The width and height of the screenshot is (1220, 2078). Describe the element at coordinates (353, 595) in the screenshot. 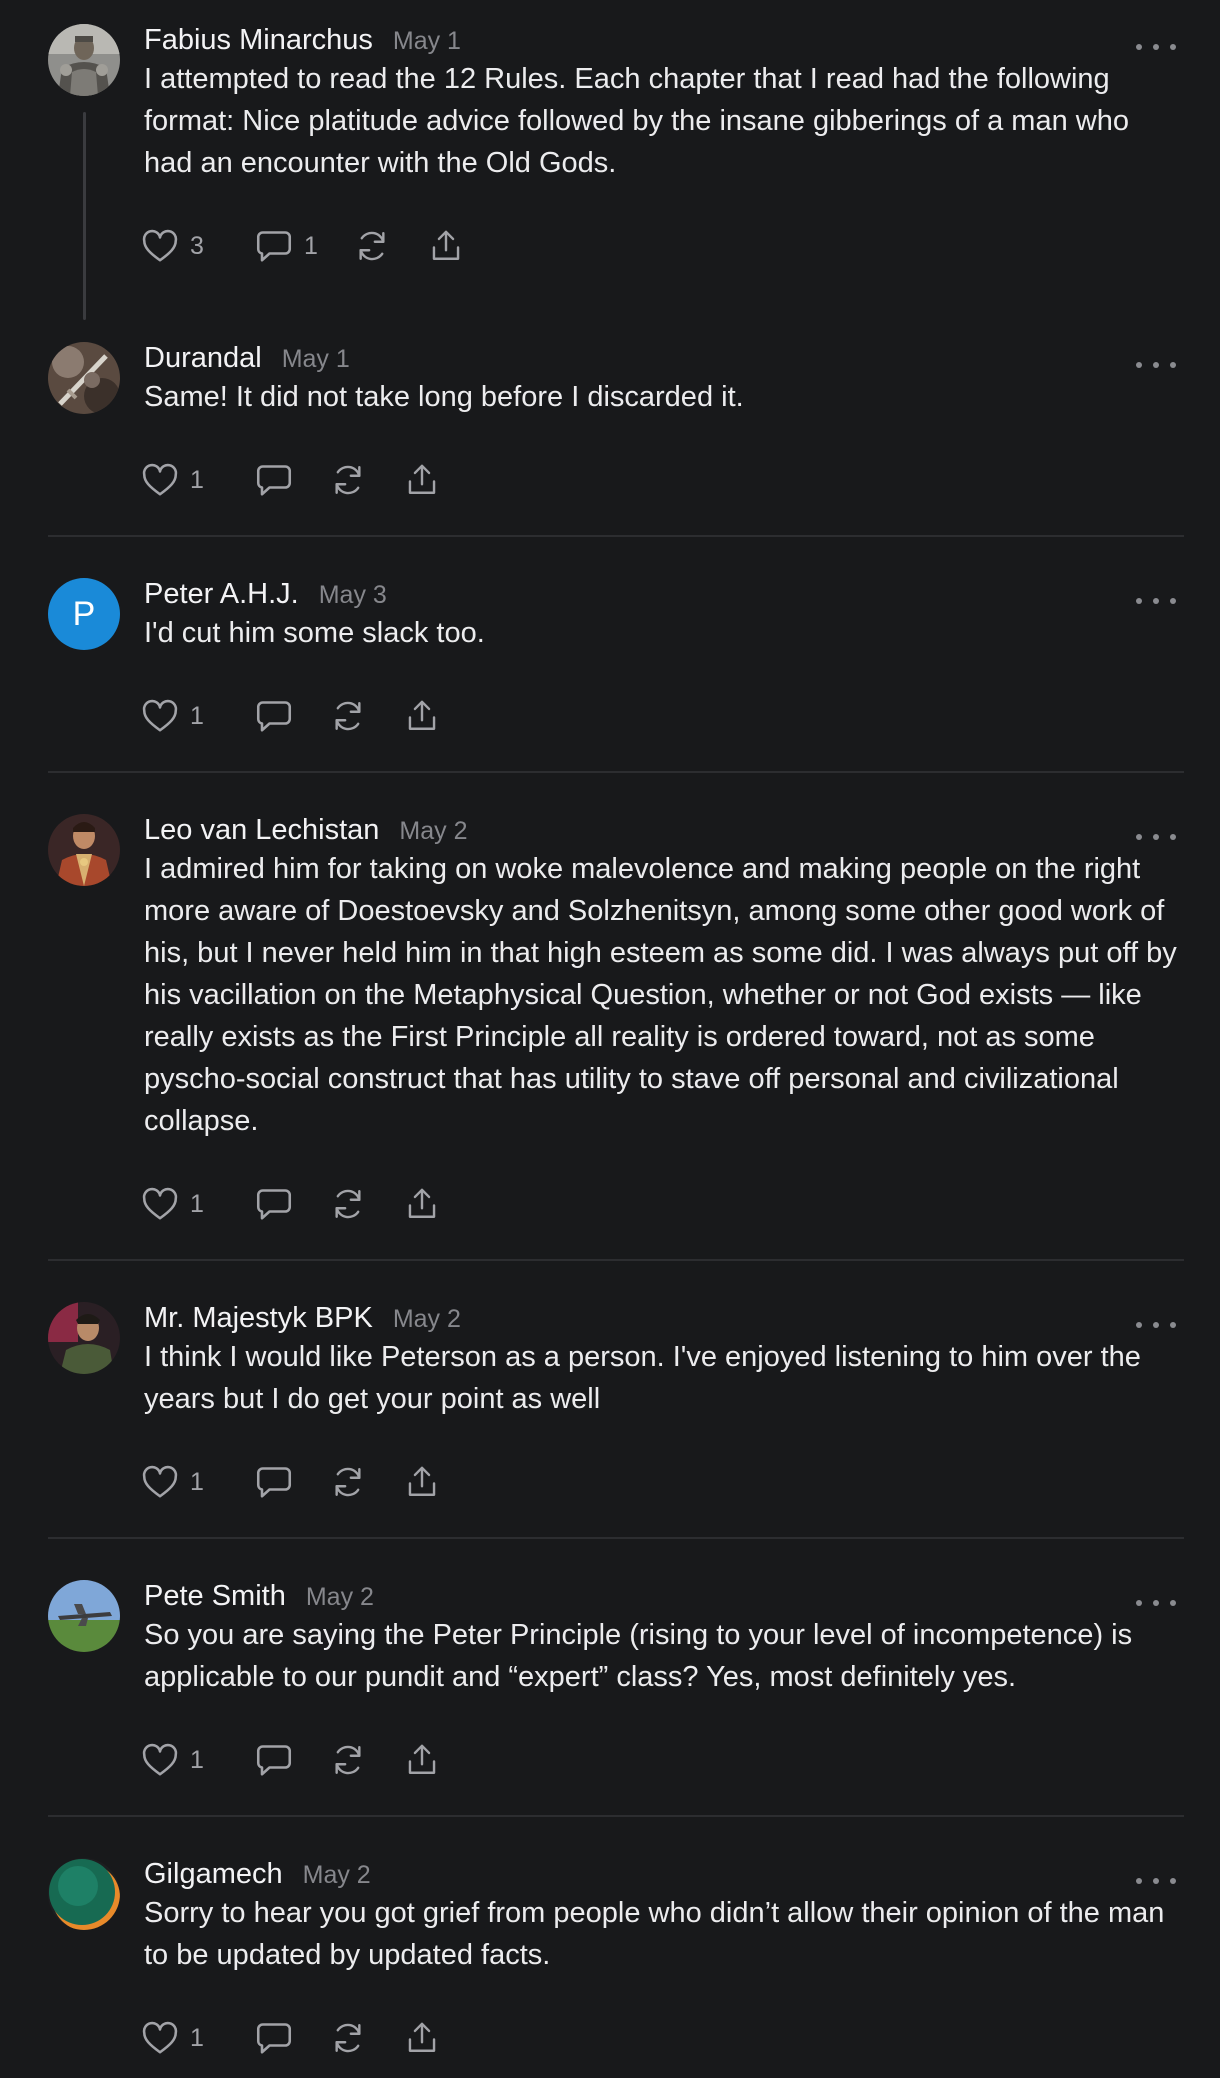

I see `comment-date: May 3` at that location.